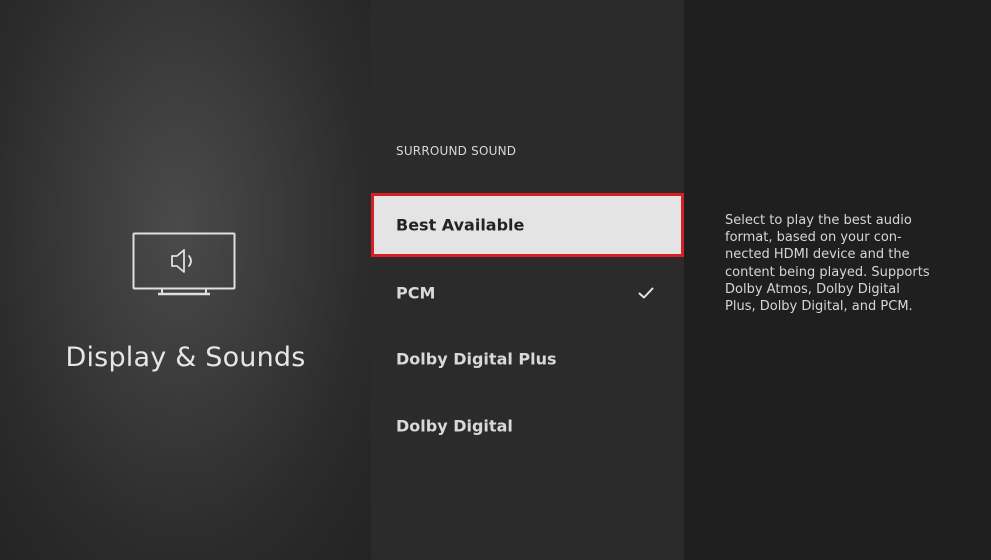 The image size is (991, 560). Describe the element at coordinates (416, 293) in the screenshot. I see `option-label: PCM` at that location.